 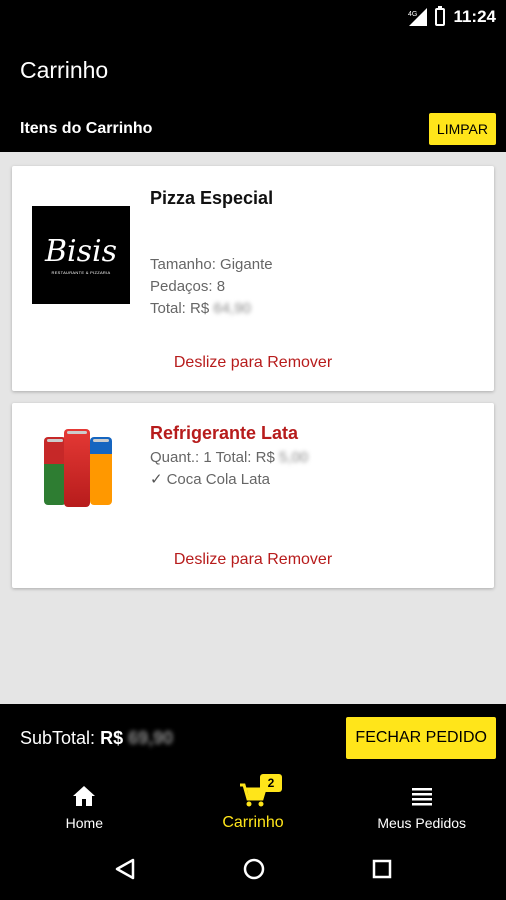 I want to click on item-total-value: 64,90, so click(x=232, y=308).